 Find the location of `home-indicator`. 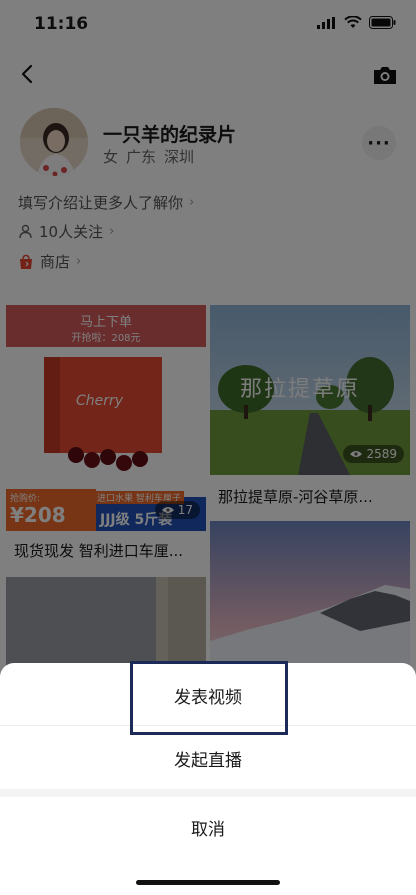

home-indicator is located at coordinates (208, 882).